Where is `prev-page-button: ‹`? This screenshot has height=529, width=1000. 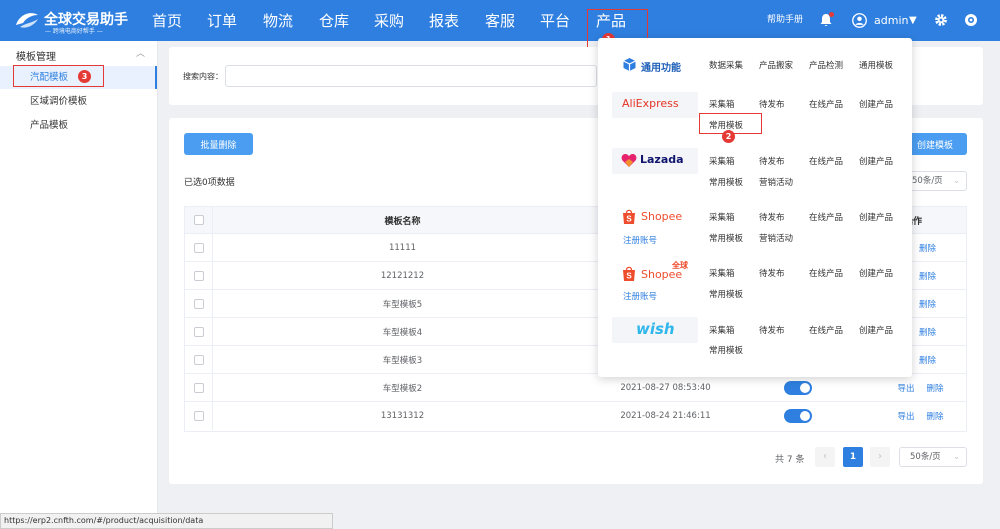
prev-page-button: ‹ is located at coordinates (825, 457).